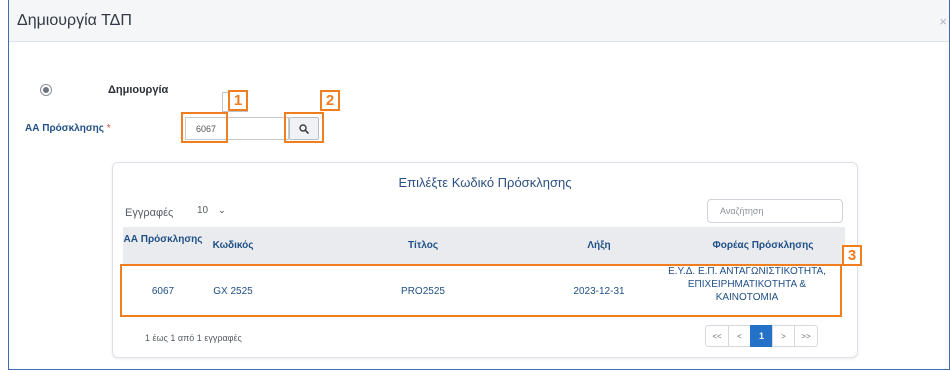 The height and width of the screenshot is (370, 950). I want to click on page-first-button: <<, so click(717, 336).